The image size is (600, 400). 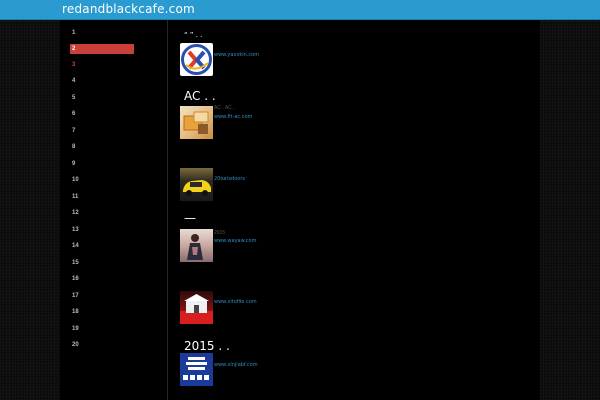 I want to click on sidebar-item-3: 3, so click(x=102, y=65).